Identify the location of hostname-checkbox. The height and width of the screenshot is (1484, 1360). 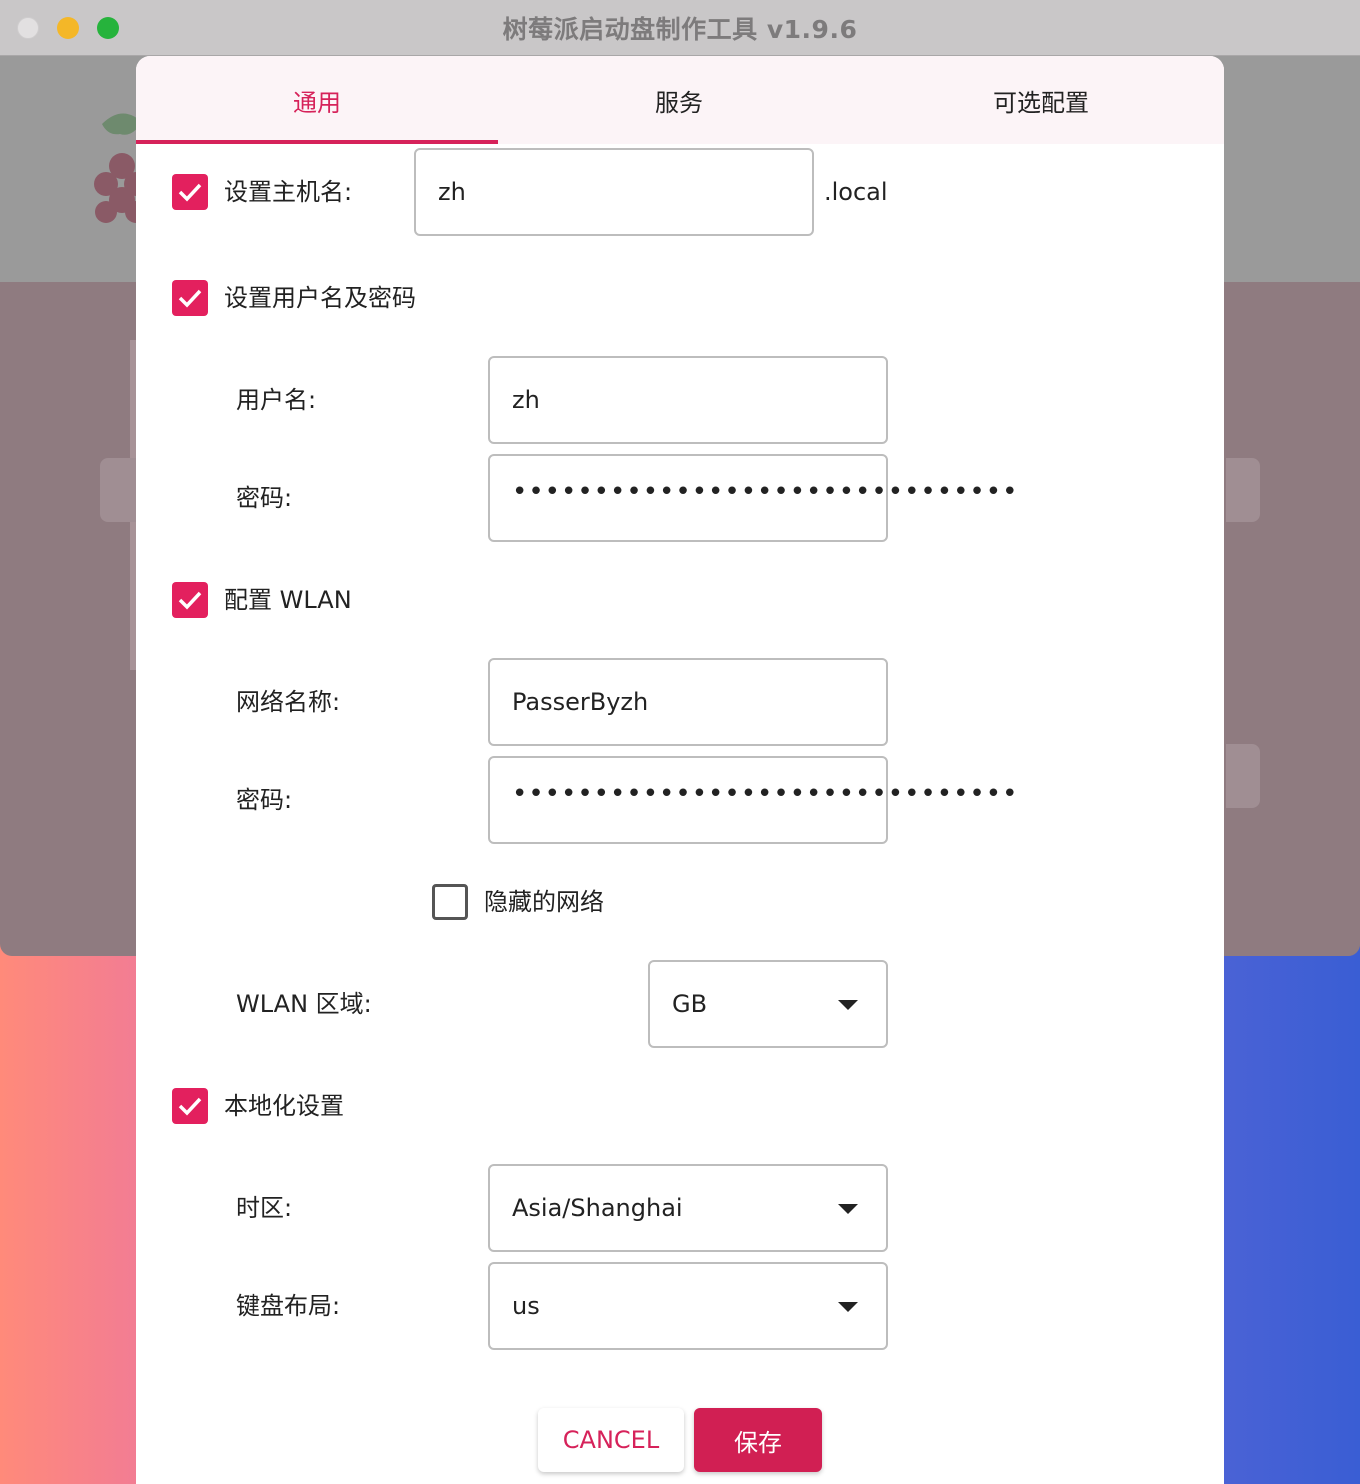
(190, 192).